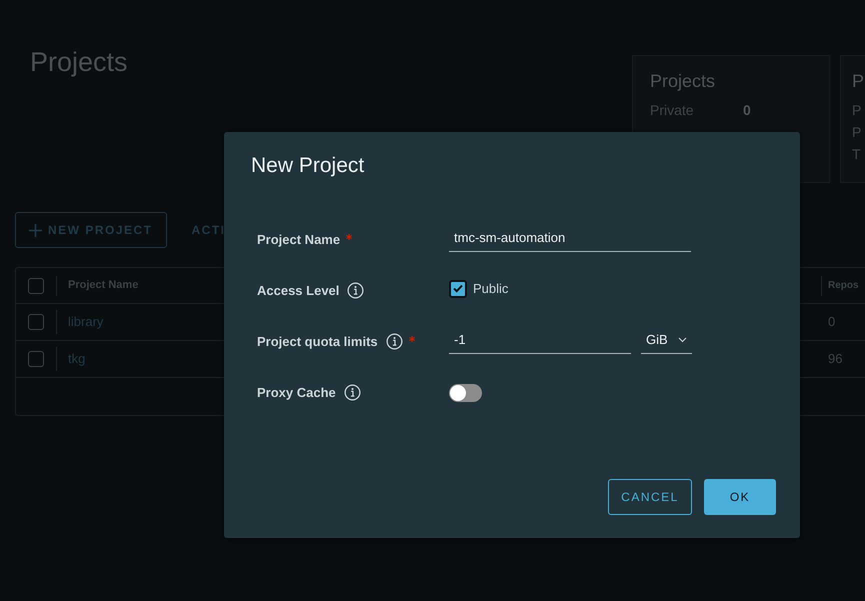  What do you see at coordinates (683, 81) in the screenshot?
I see `card-title: Projects` at bounding box center [683, 81].